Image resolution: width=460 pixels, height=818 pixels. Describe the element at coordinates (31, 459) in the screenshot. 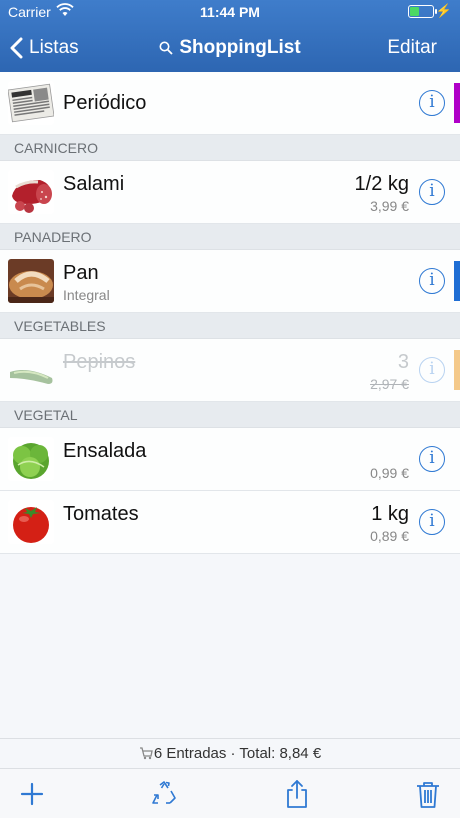

I see `lettuce-image` at that location.